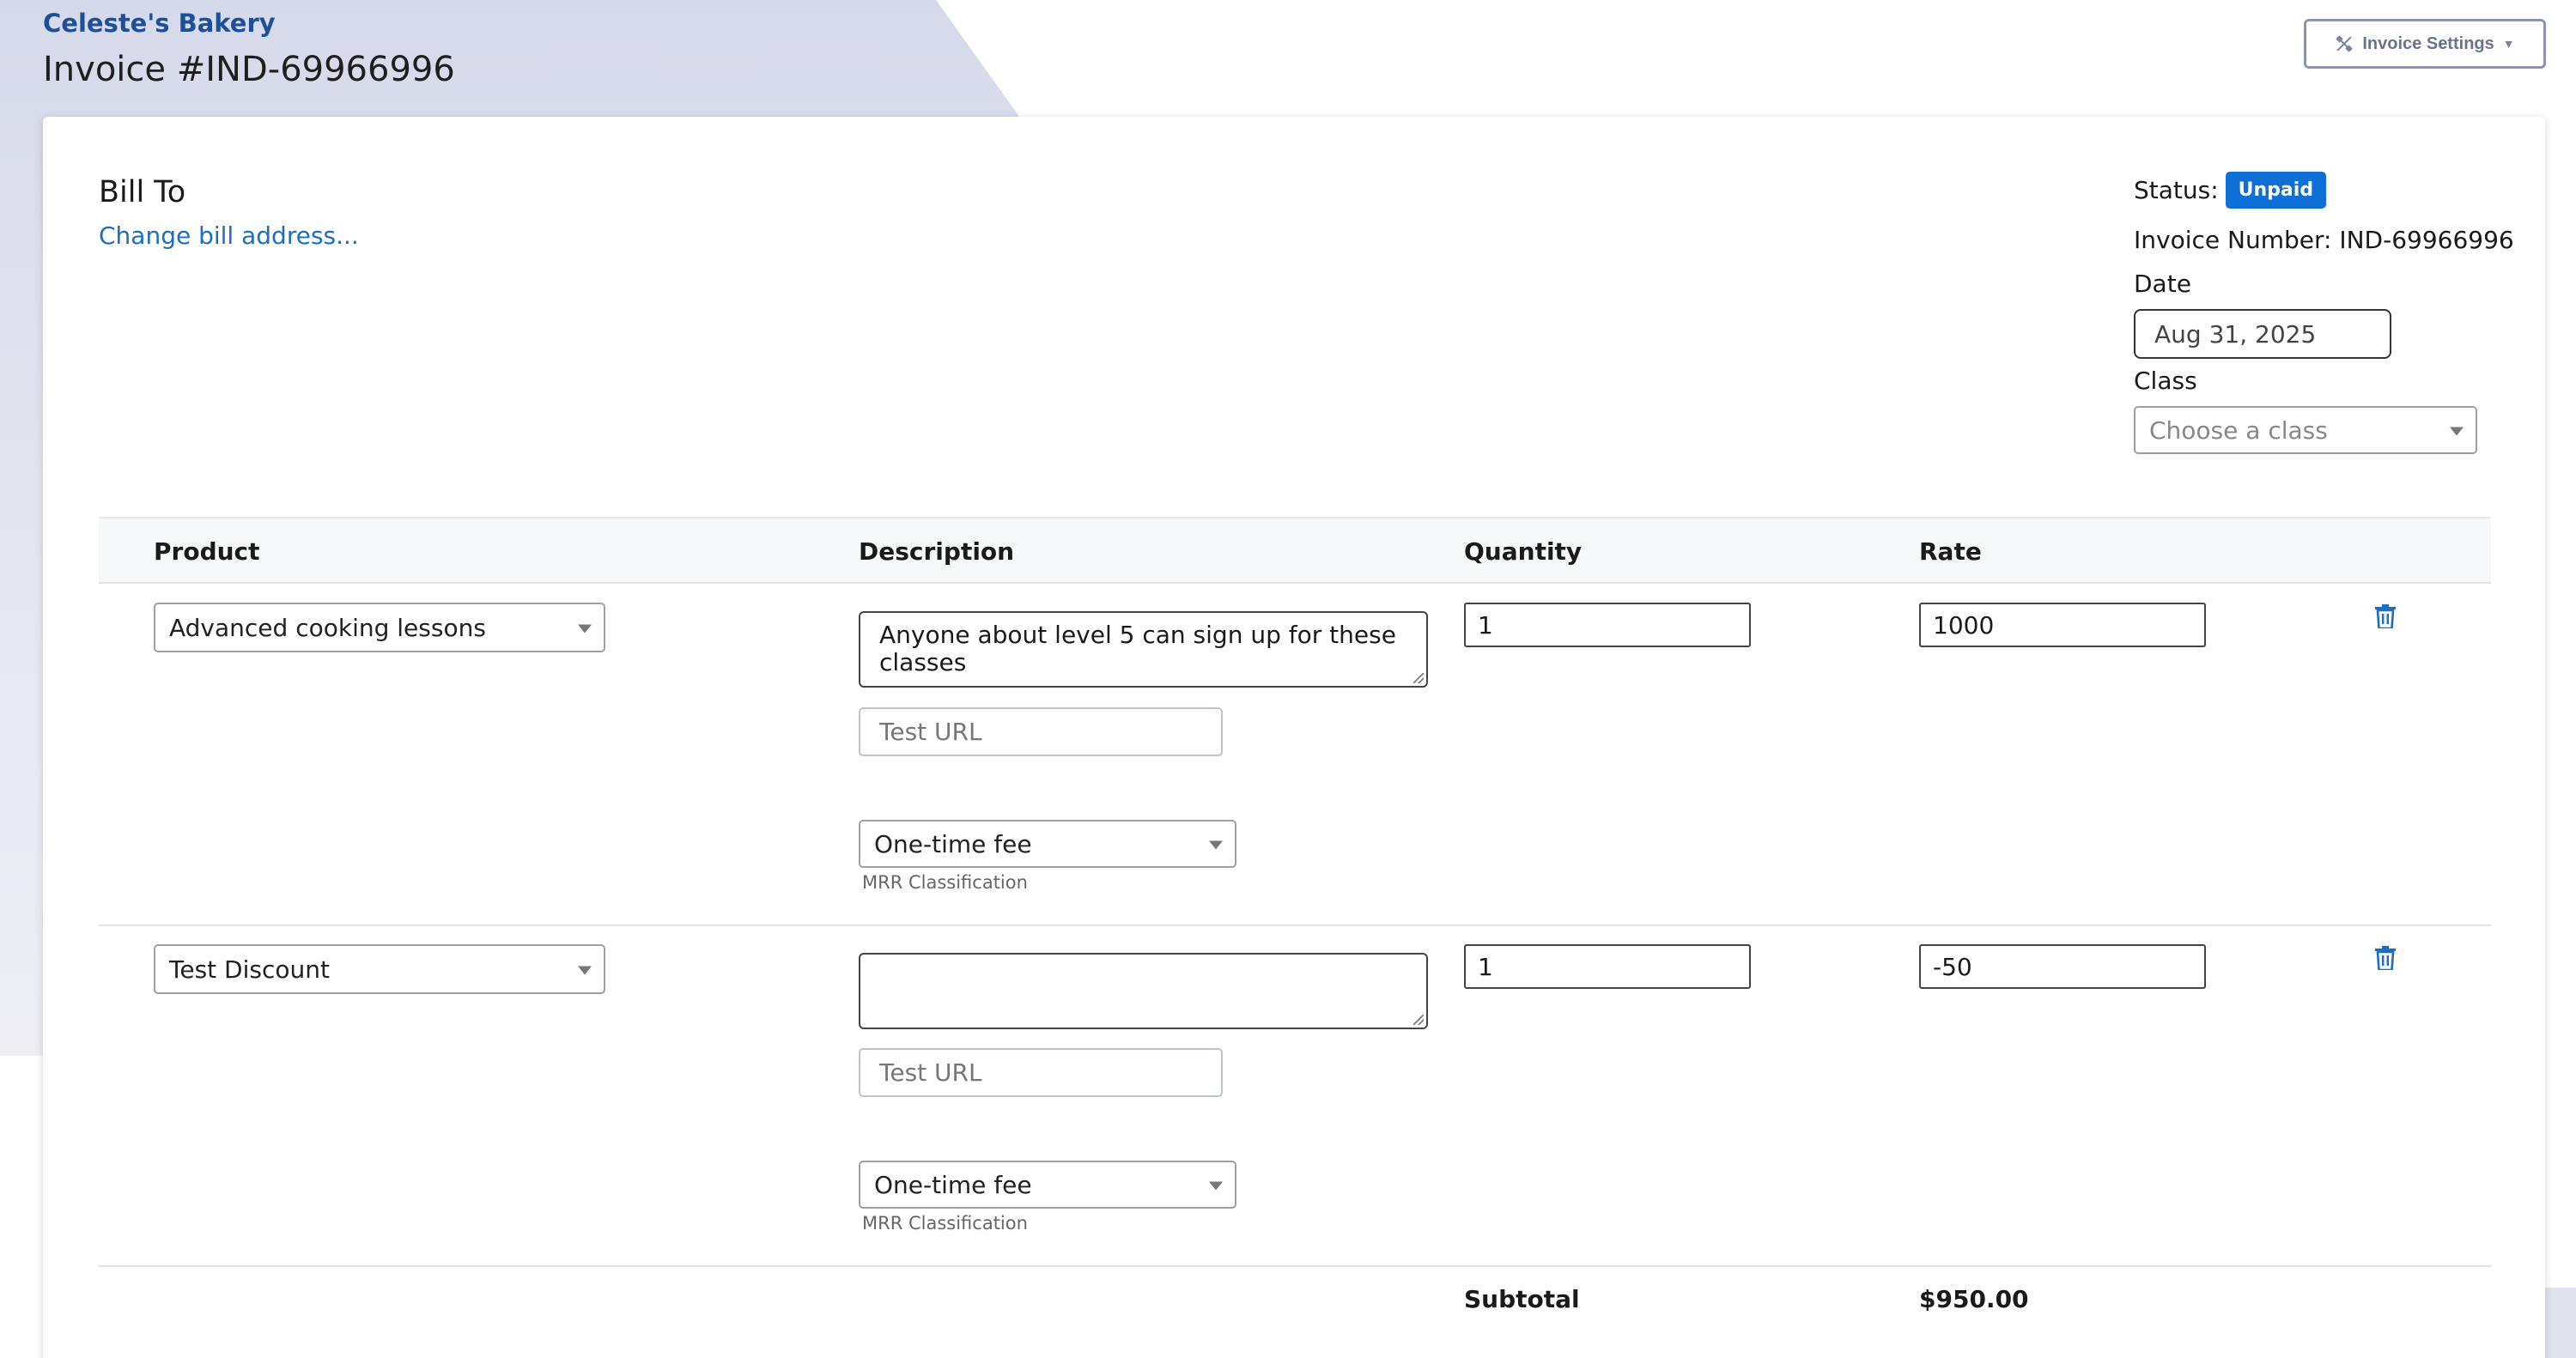  What do you see at coordinates (207, 551) in the screenshot?
I see `column-header-product: Product` at bounding box center [207, 551].